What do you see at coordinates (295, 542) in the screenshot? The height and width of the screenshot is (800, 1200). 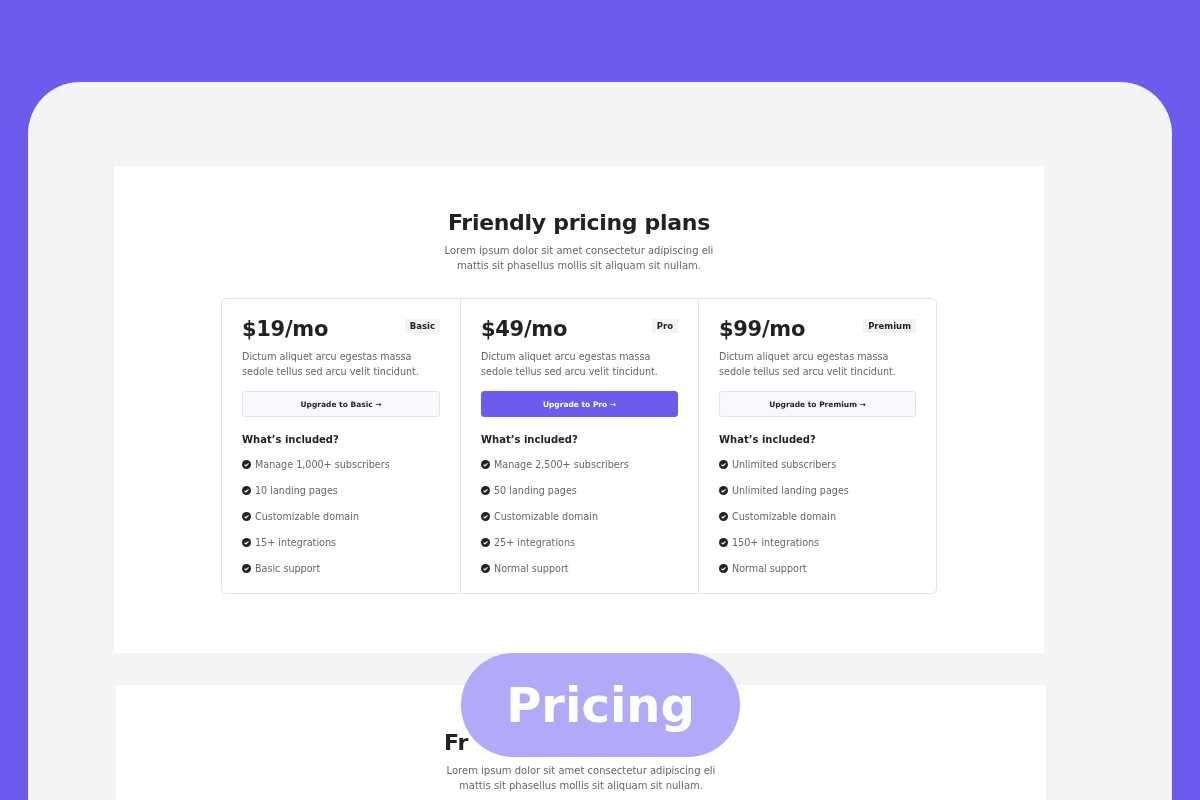 I see `feature-text: 15+ integrations` at bounding box center [295, 542].